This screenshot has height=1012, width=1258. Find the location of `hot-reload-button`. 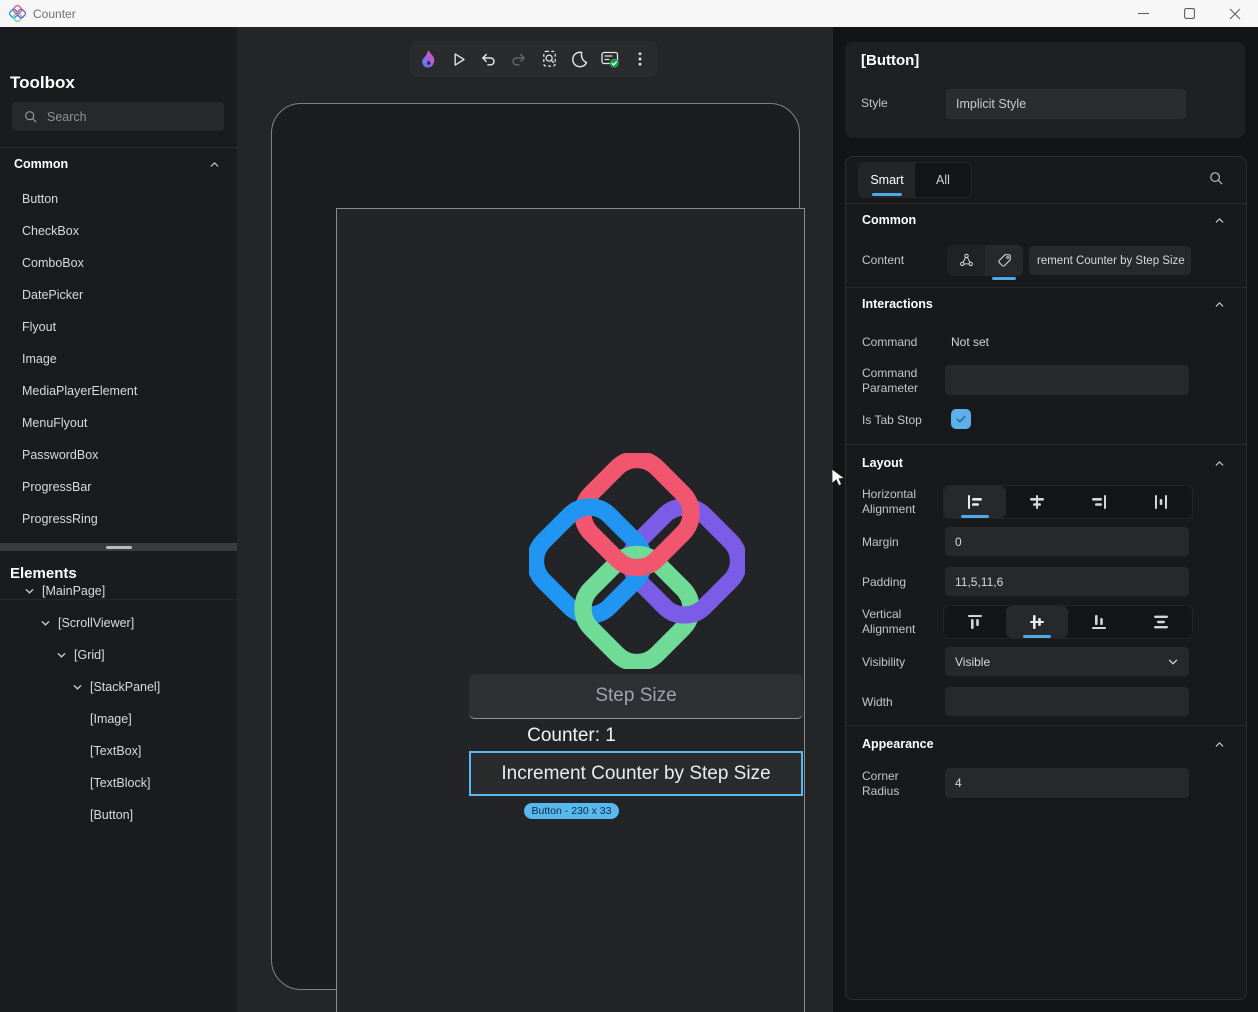

hot-reload-button is located at coordinates (428, 59).